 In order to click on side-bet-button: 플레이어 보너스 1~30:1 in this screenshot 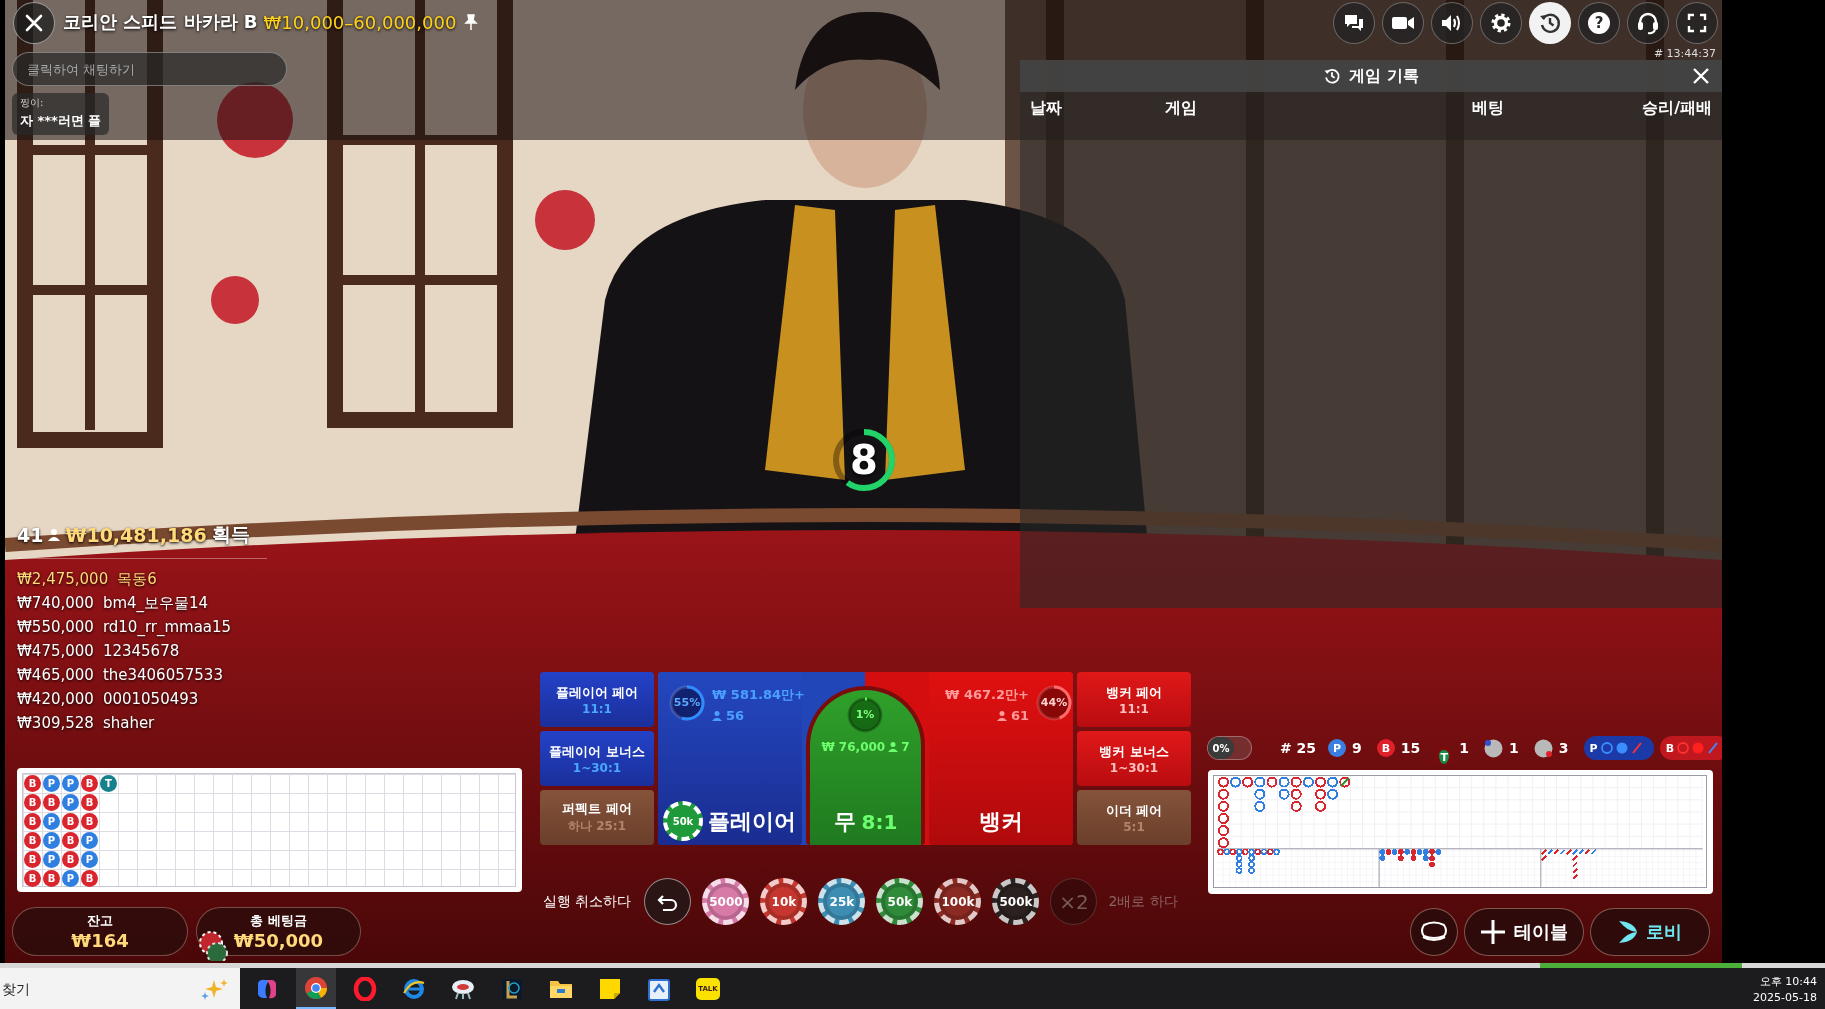, I will do `click(597, 758)`.